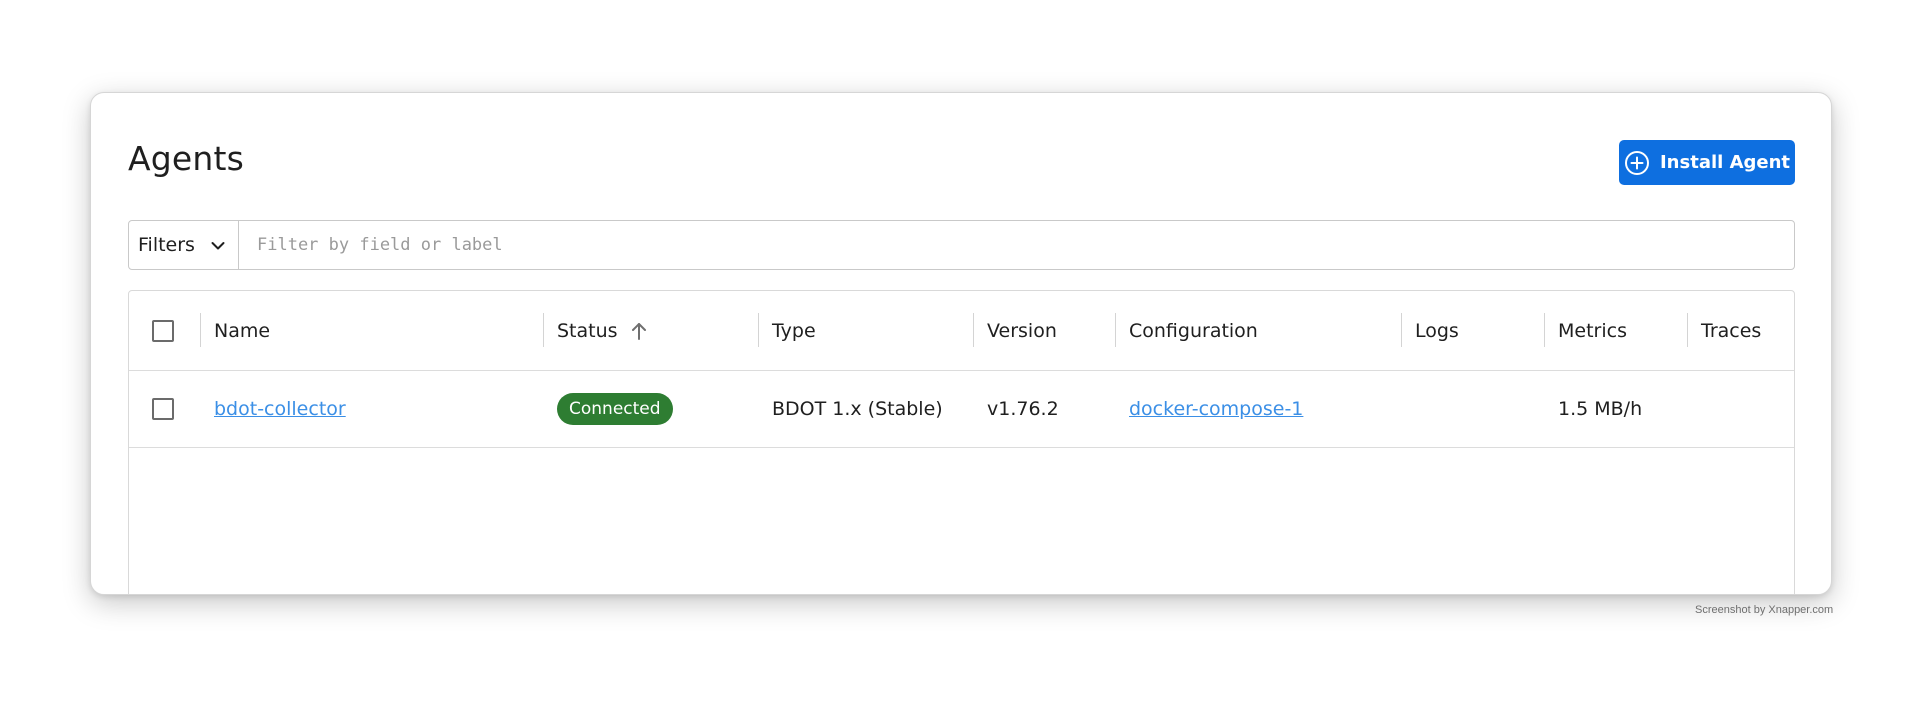  I want to click on plus-circle-icon, so click(1637, 163).